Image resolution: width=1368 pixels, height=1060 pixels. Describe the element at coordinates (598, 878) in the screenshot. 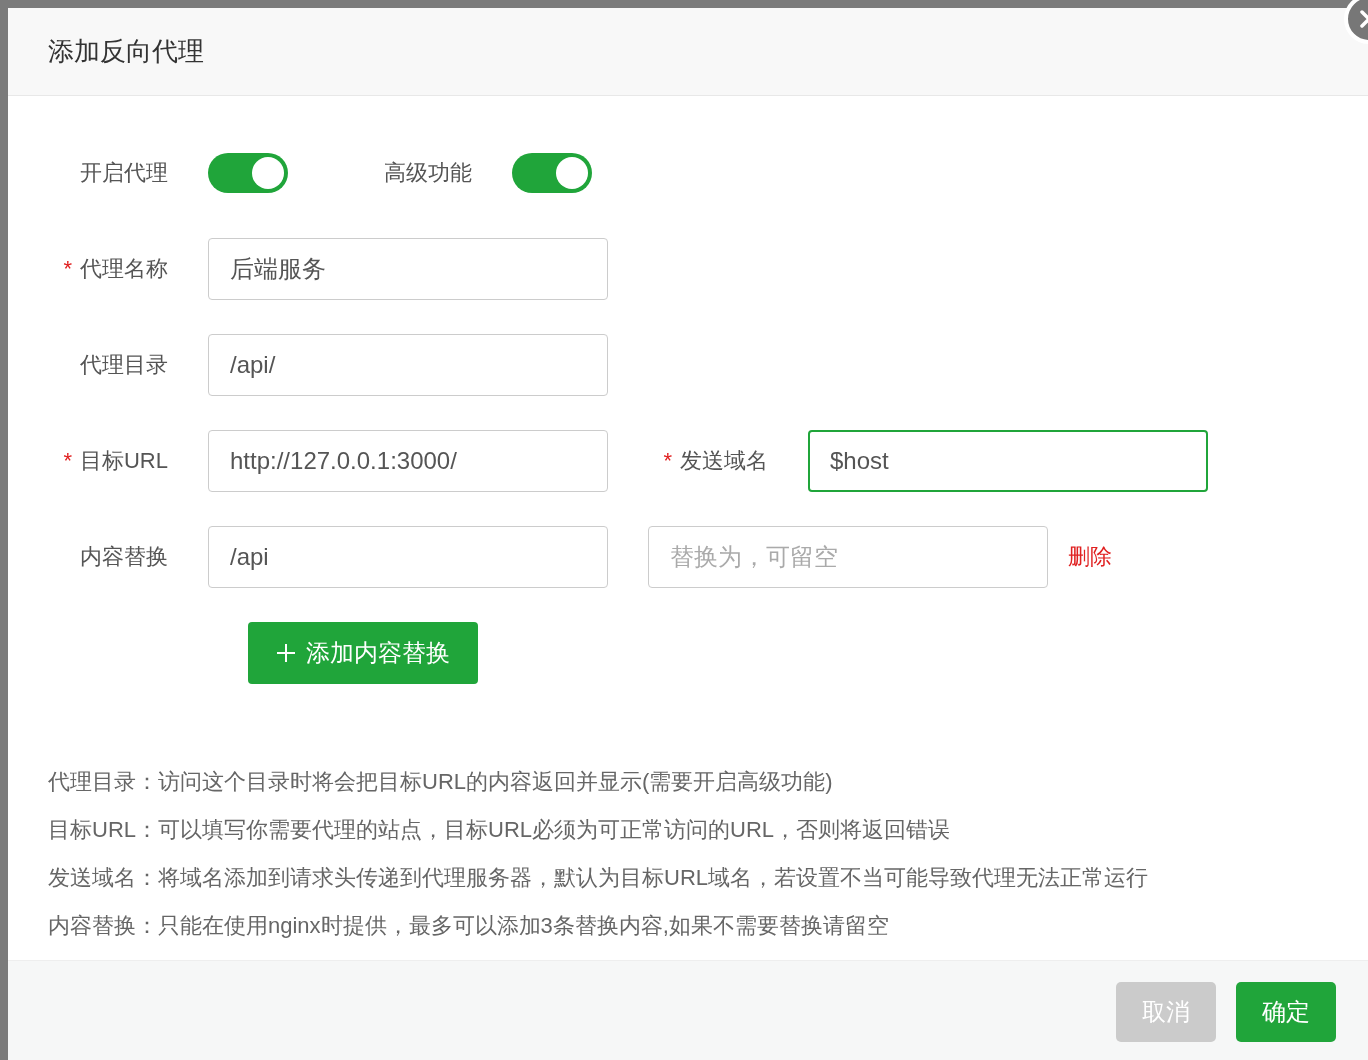

I see `help-text: 发送域名：将域名添加到请求头传递到代理服务器，默认为目标URL域名，若设置不当可能导致代理无法正常运行` at that location.